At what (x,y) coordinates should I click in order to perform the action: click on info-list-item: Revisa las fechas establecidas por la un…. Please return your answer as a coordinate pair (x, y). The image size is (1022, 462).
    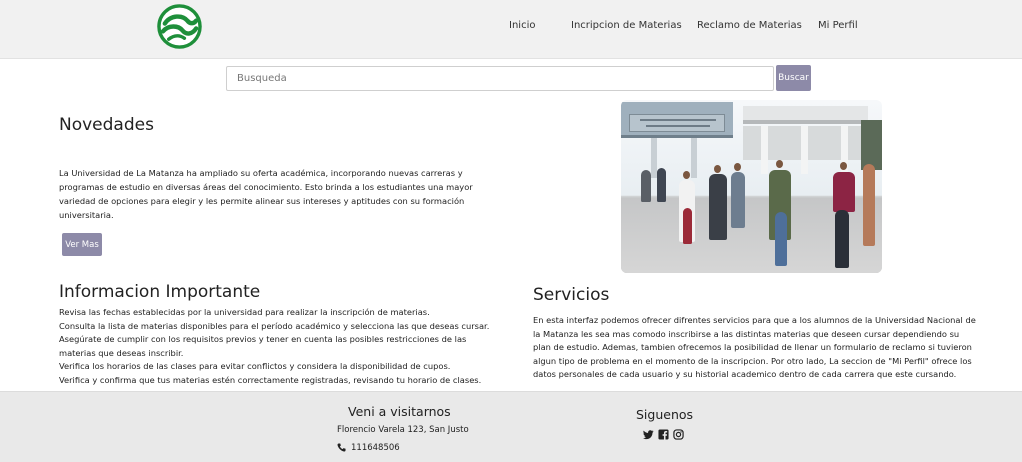
    Looking at the image, I should click on (244, 312).